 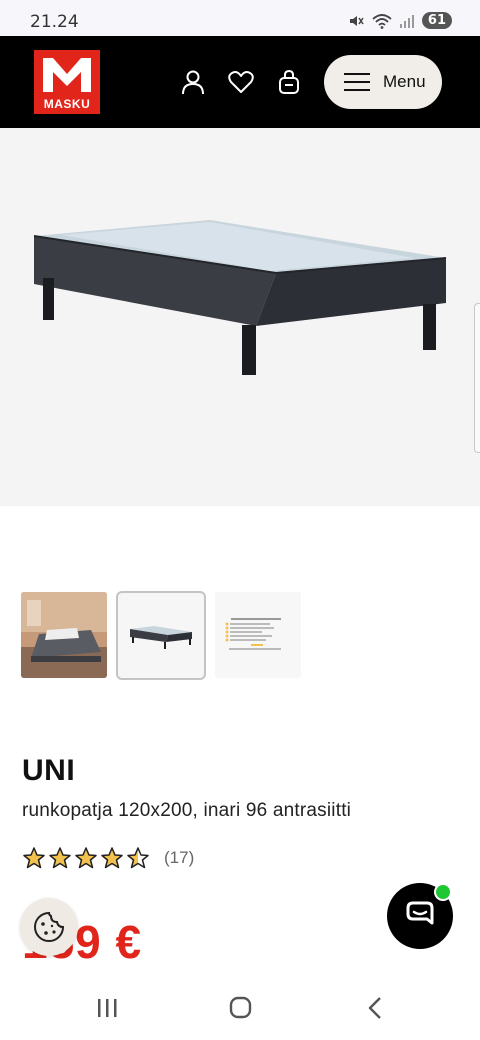 I want to click on battery-indicator: 61, so click(x=436, y=20).